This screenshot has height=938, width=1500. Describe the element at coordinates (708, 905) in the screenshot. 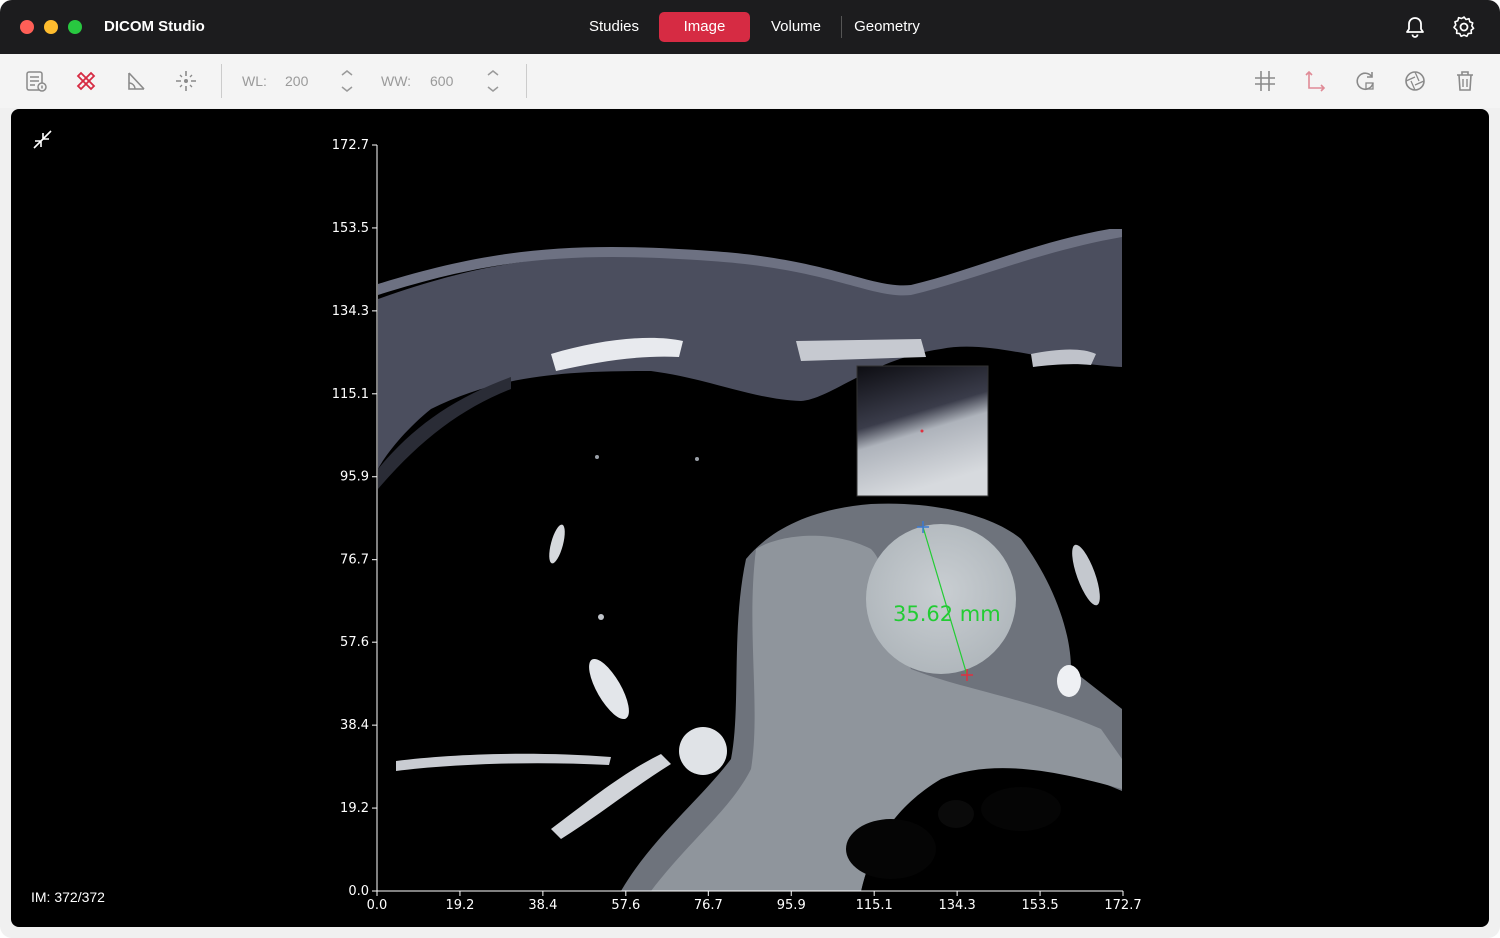

I see `x-tick-label: 76.7` at that location.